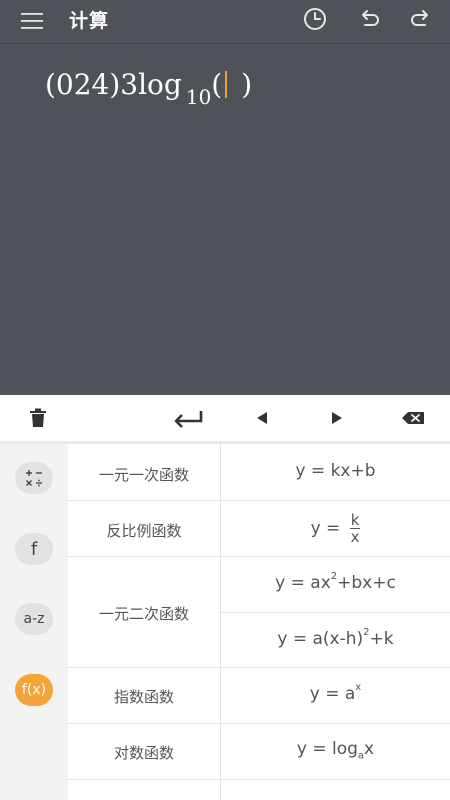  What do you see at coordinates (303, 583) in the screenshot?
I see `quadratic-standard-part: y = ax` at bounding box center [303, 583].